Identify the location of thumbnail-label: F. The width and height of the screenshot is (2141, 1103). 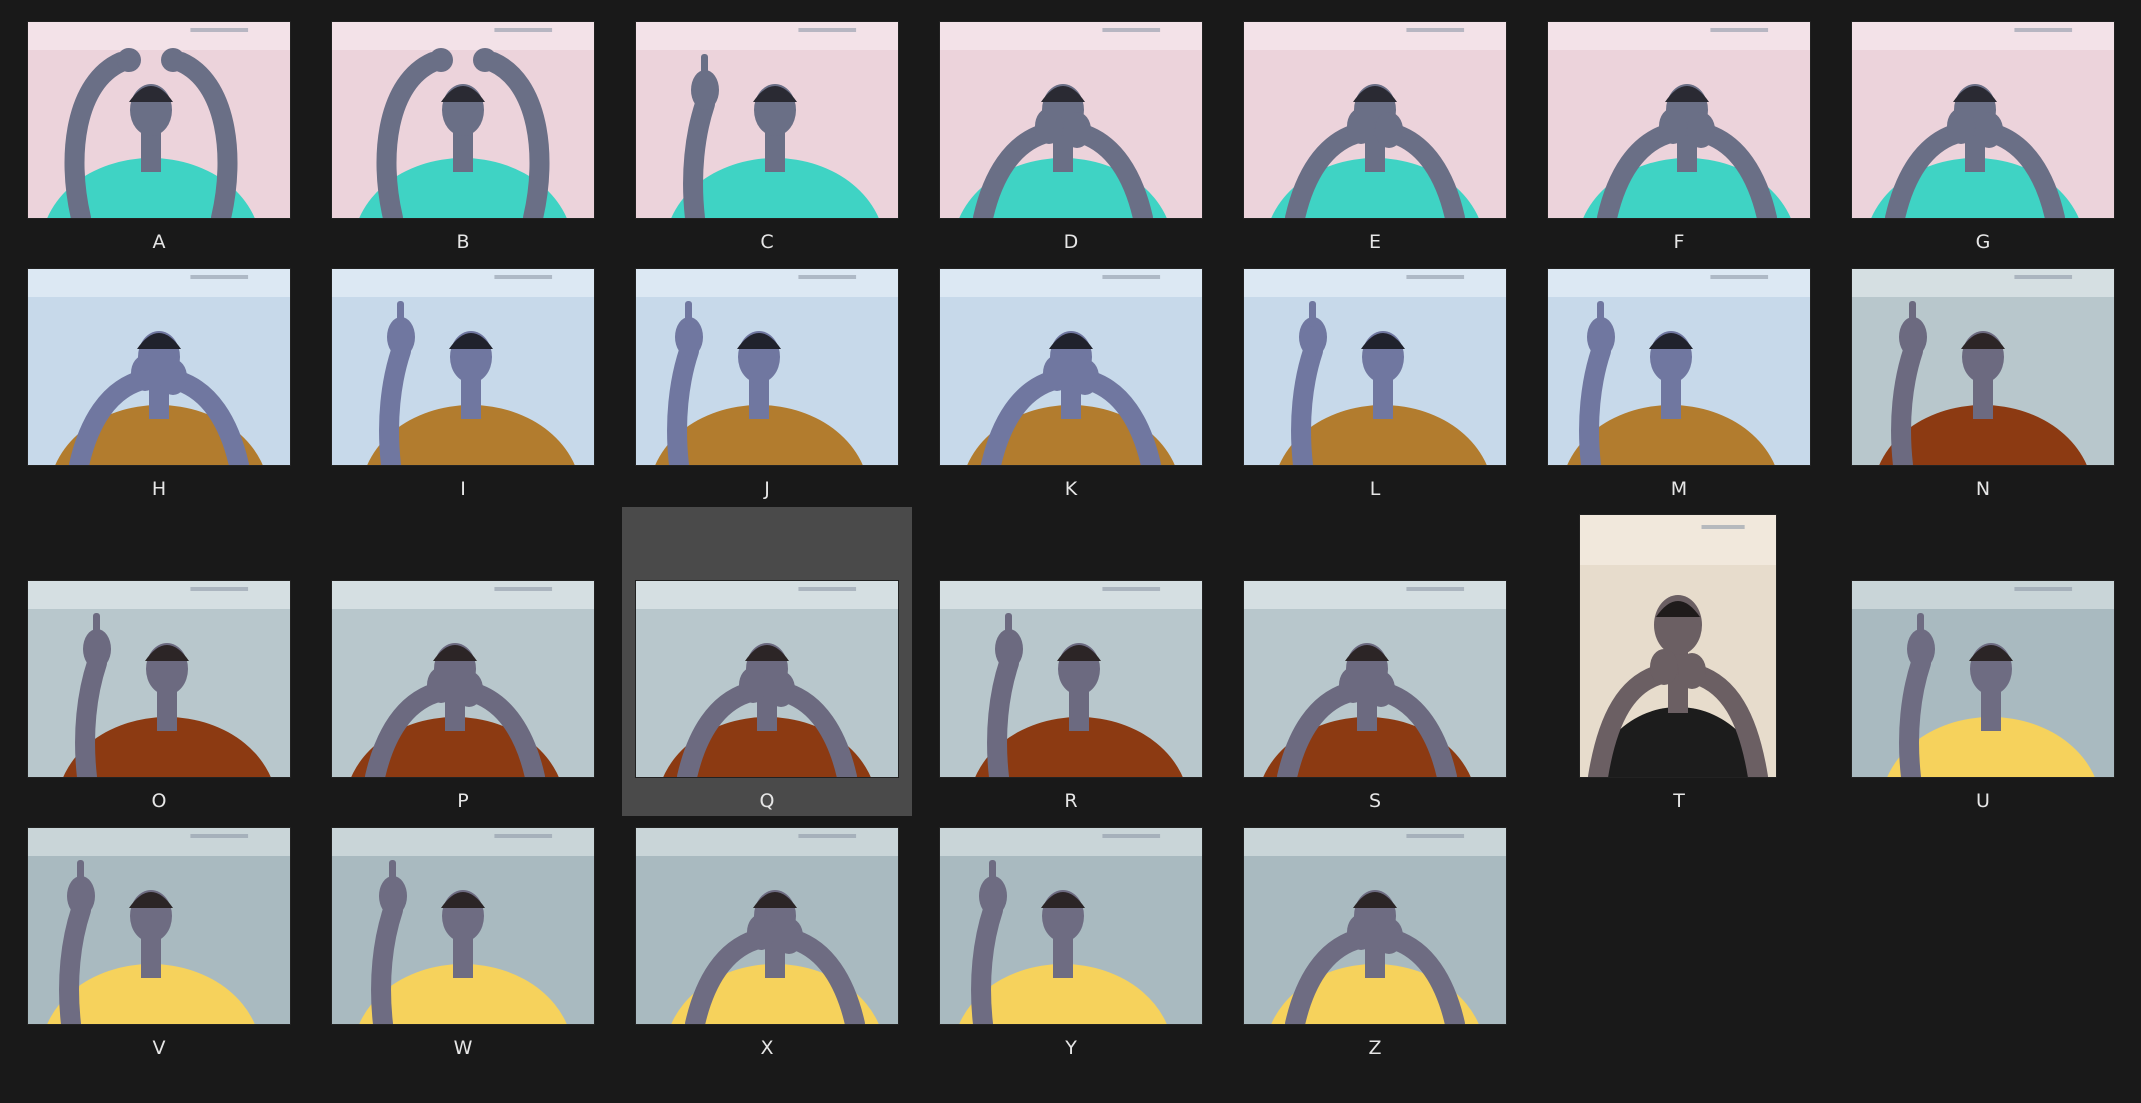
(1679, 242).